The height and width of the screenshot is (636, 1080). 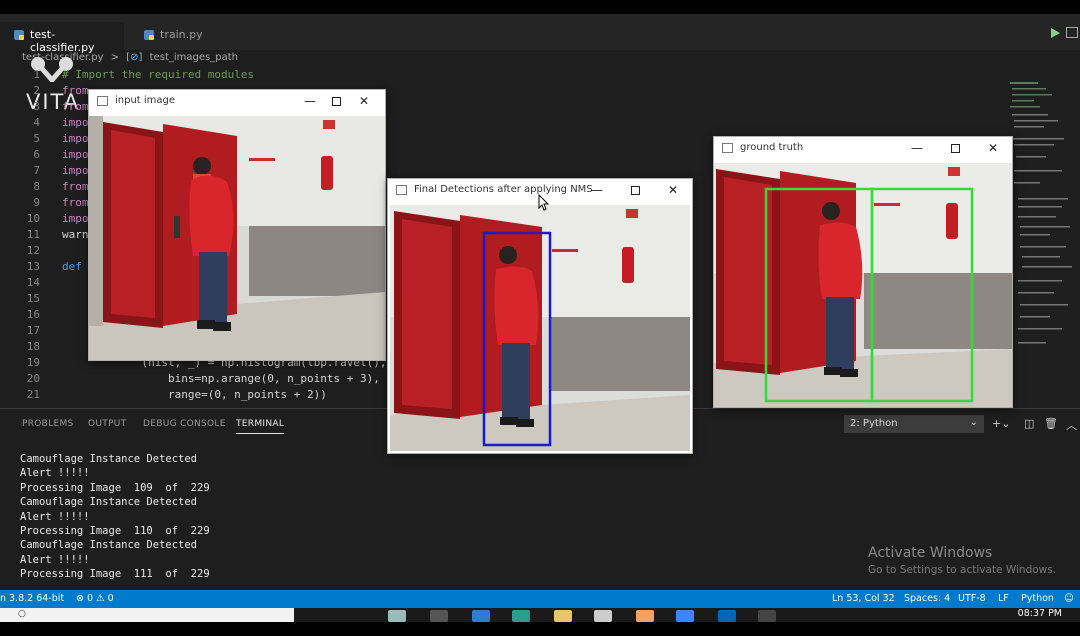 What do you see at coordinates (33, 314) in the screenshot?
I see `line-number: 16` at bounding box center [33, 314].